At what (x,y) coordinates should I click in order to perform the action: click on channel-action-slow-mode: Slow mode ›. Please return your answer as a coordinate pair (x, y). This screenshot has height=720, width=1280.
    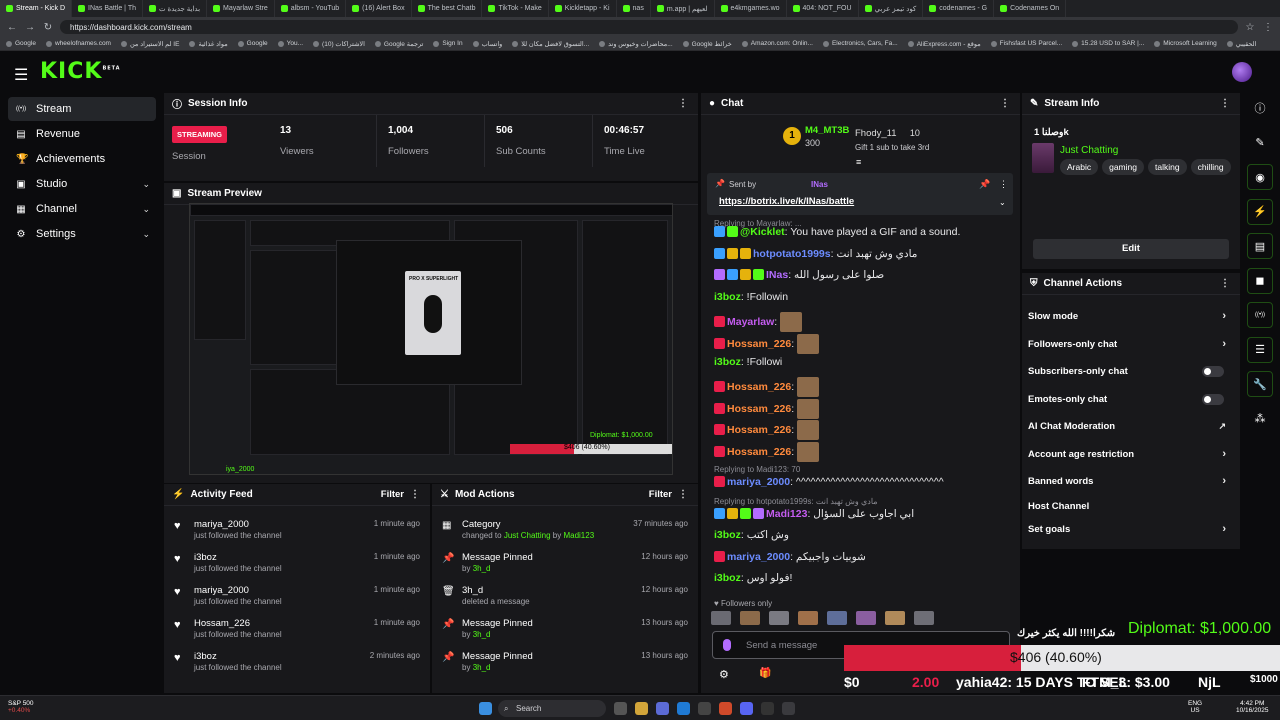
    Looking at the image, I should click on (1131, 316).